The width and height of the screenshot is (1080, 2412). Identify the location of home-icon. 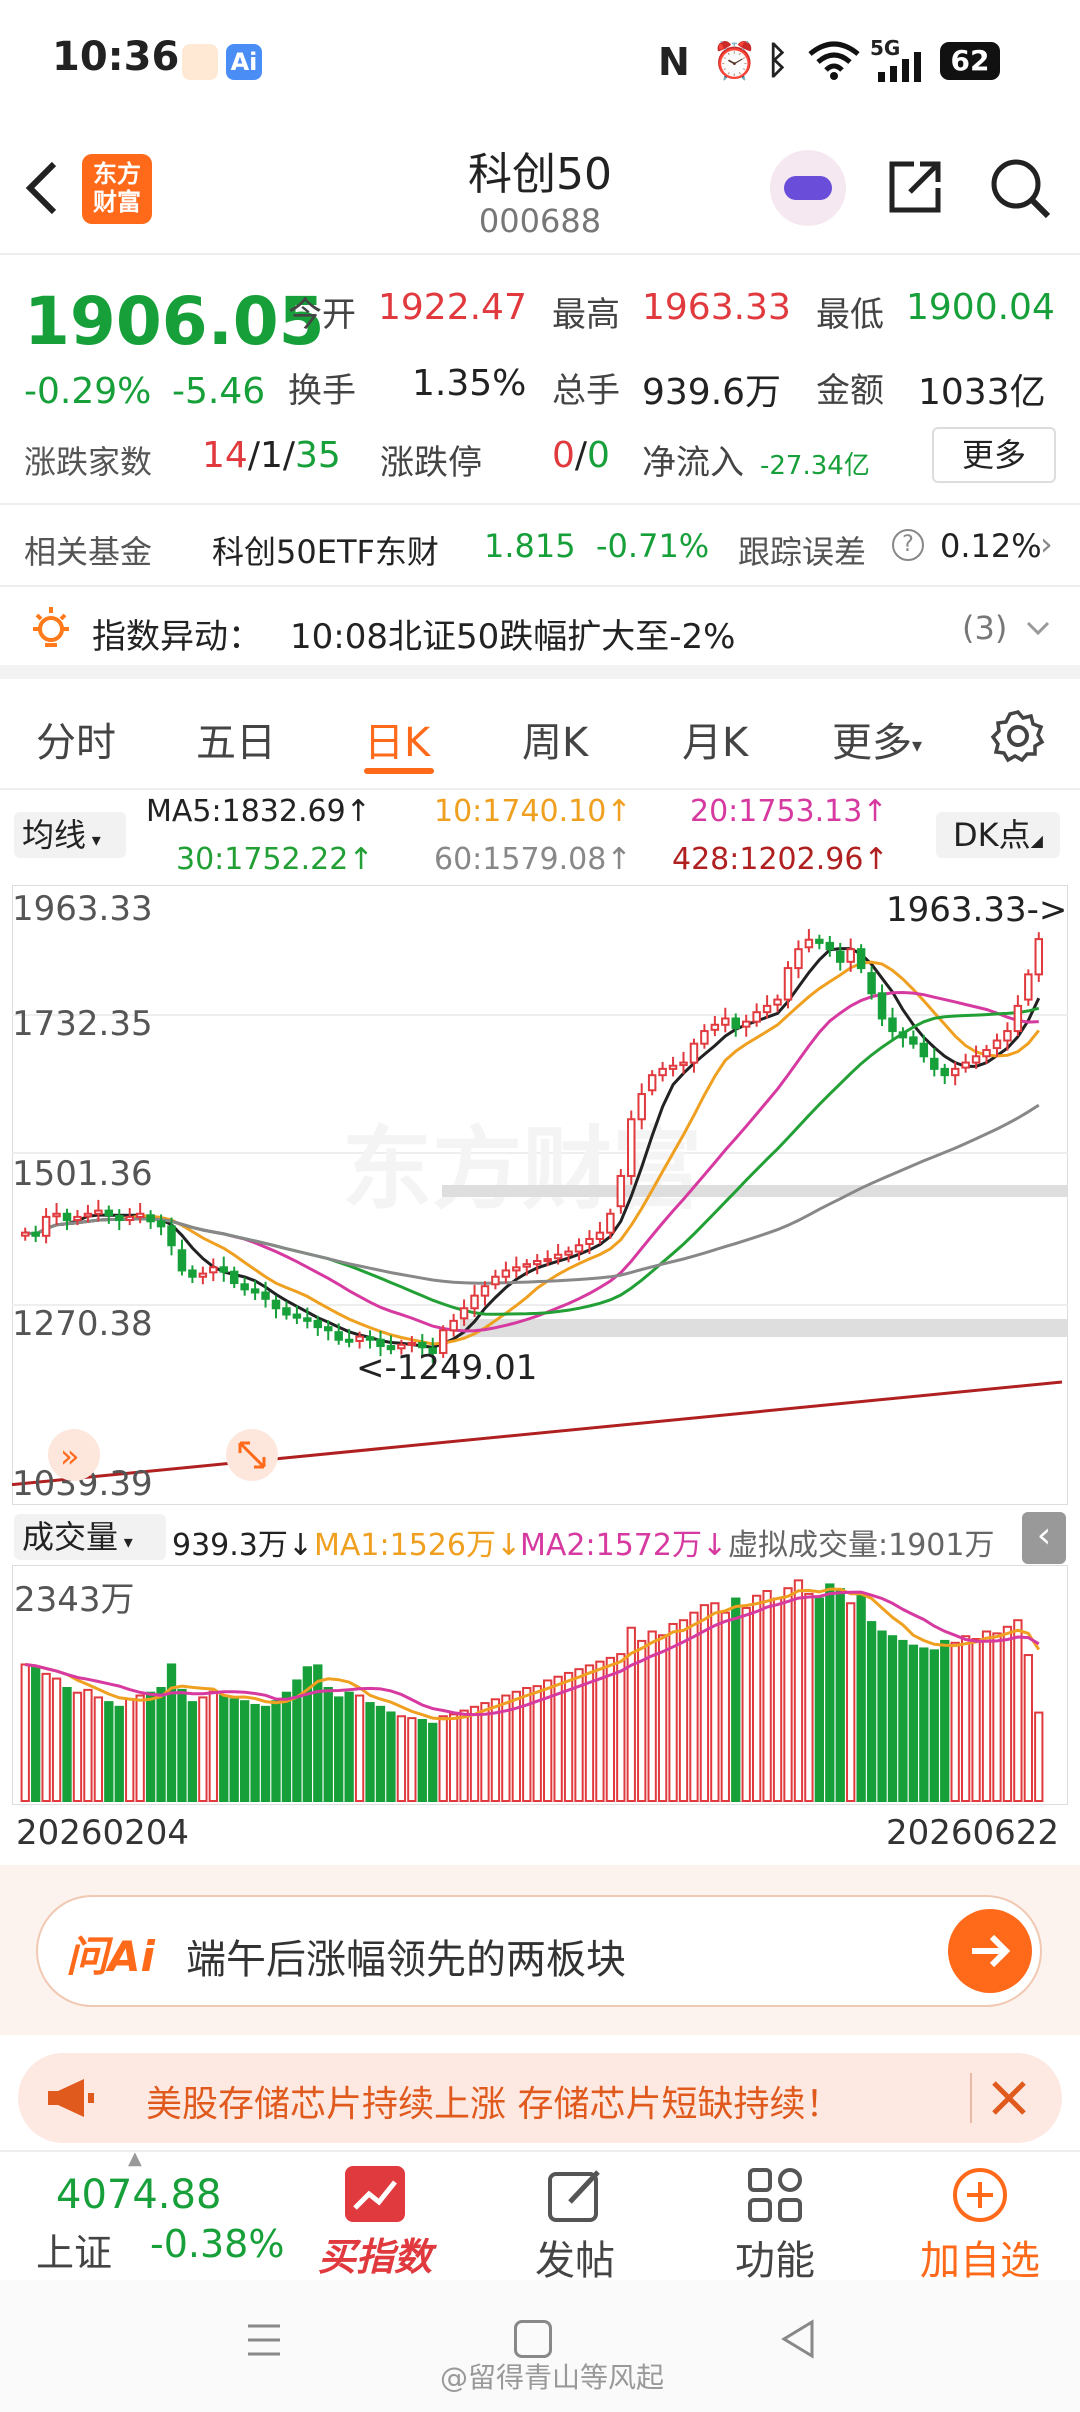
(533, 2339).